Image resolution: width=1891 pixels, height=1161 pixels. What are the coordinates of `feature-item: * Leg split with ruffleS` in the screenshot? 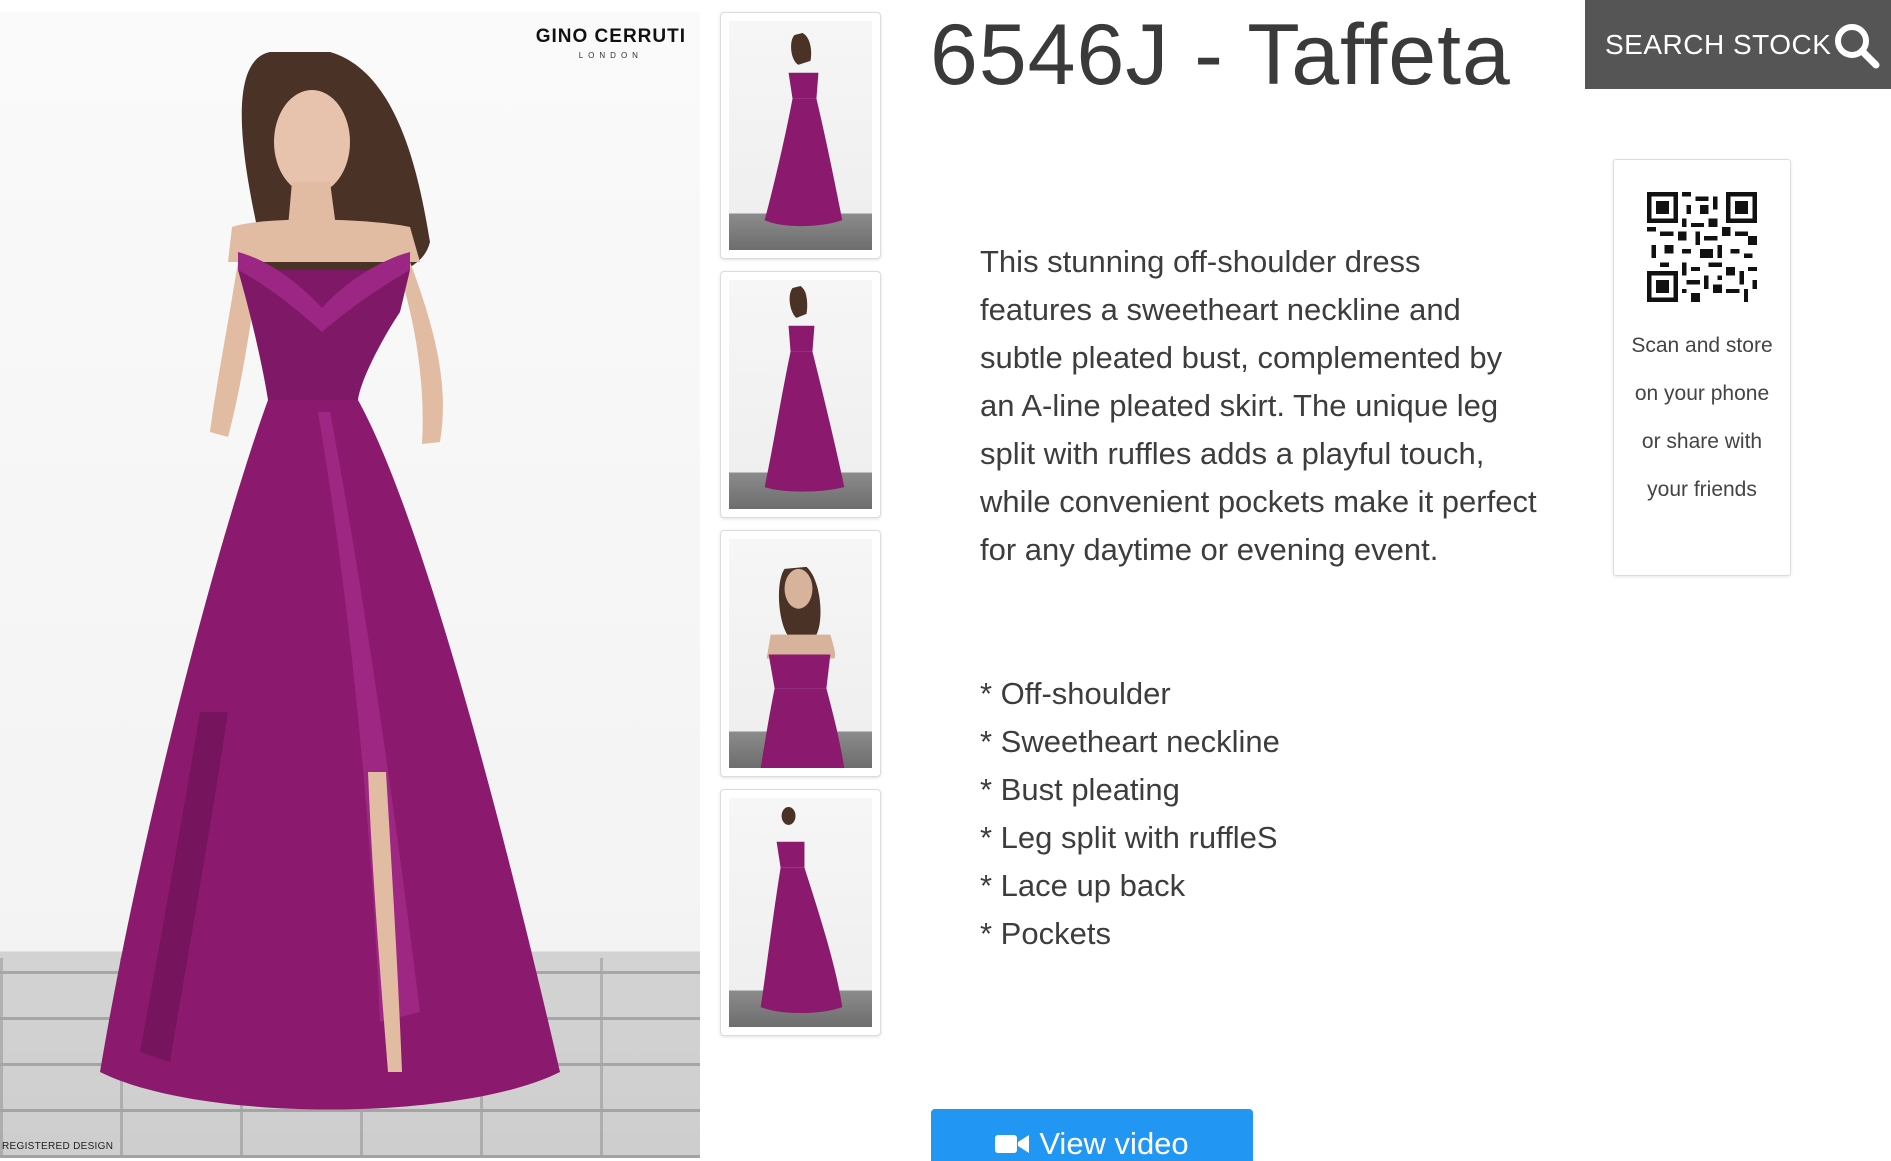 It's located at (1129, 837).